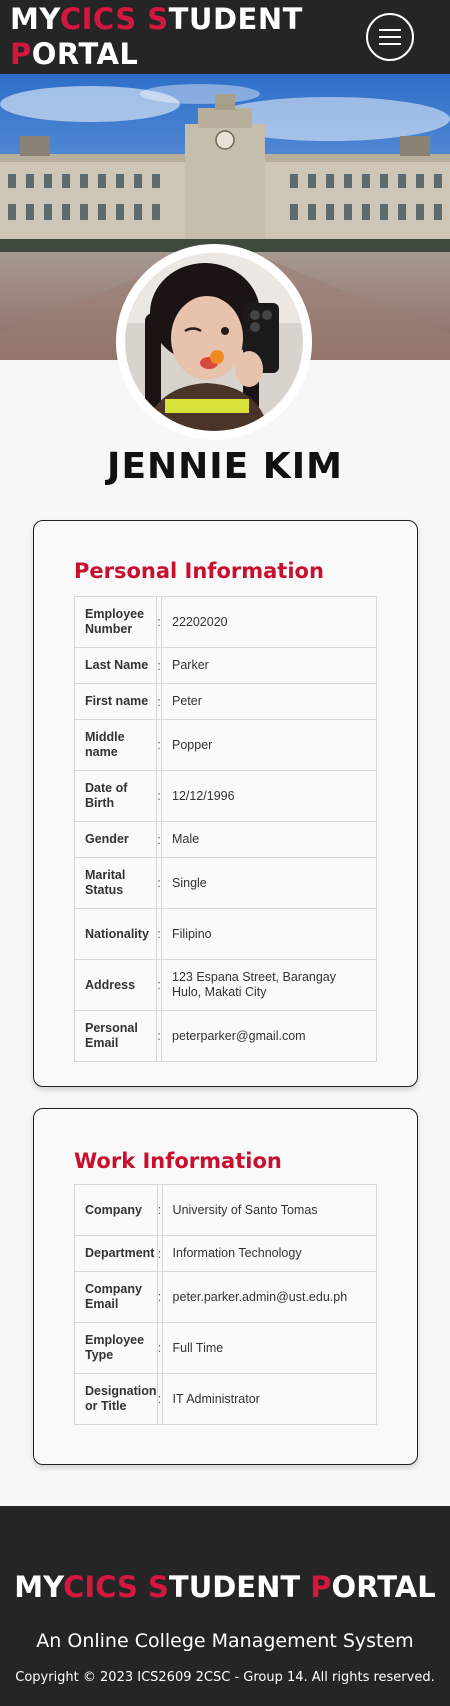  I want to click on info-value: Filipino, so click(269, 934).